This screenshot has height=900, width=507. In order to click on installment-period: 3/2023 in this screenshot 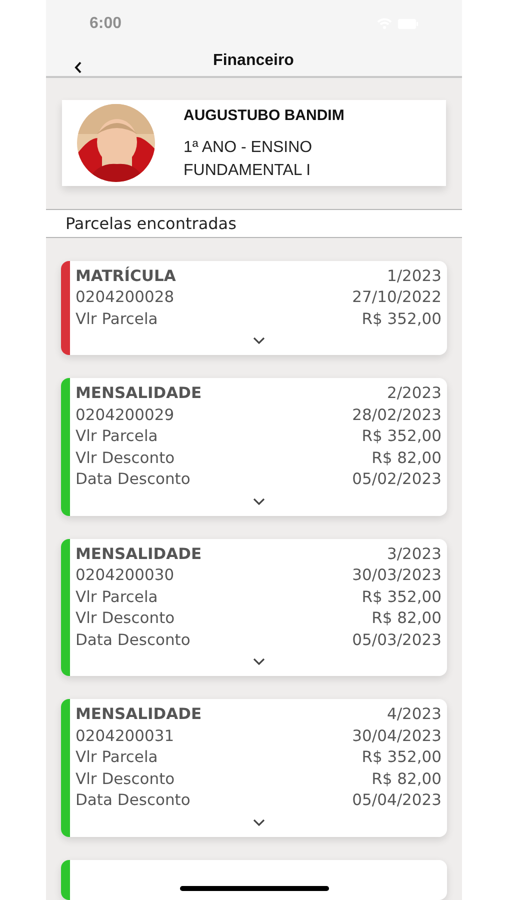, I will do `click(414, 554)`.